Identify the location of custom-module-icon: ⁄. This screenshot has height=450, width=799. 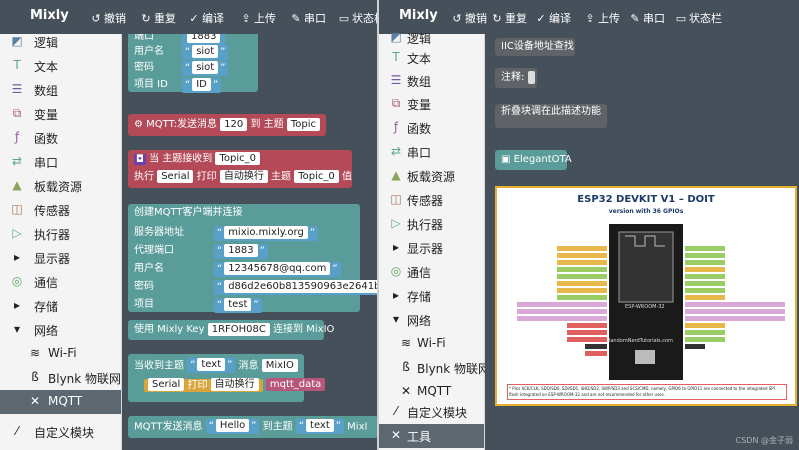
(16, 431).